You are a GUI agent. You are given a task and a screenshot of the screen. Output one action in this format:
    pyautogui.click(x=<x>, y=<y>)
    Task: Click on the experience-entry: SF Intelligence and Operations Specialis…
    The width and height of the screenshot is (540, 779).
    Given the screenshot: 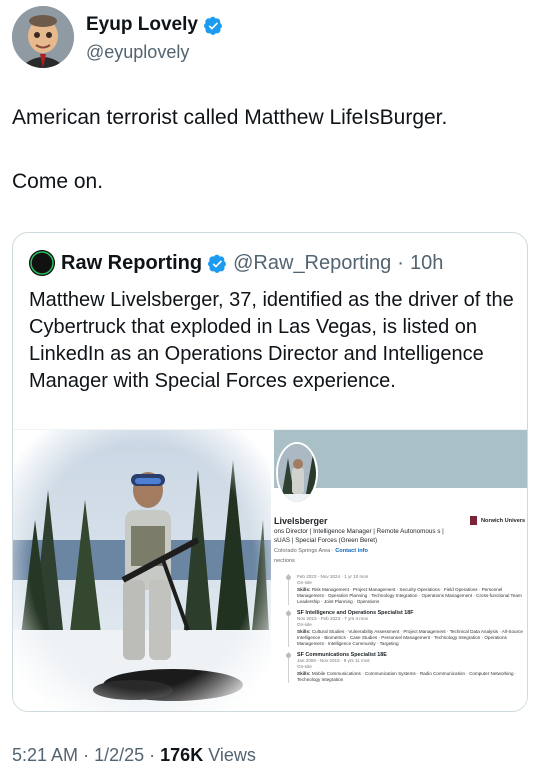 What is the action you would take?
    pyautogui.click(x=406, y=628)
    